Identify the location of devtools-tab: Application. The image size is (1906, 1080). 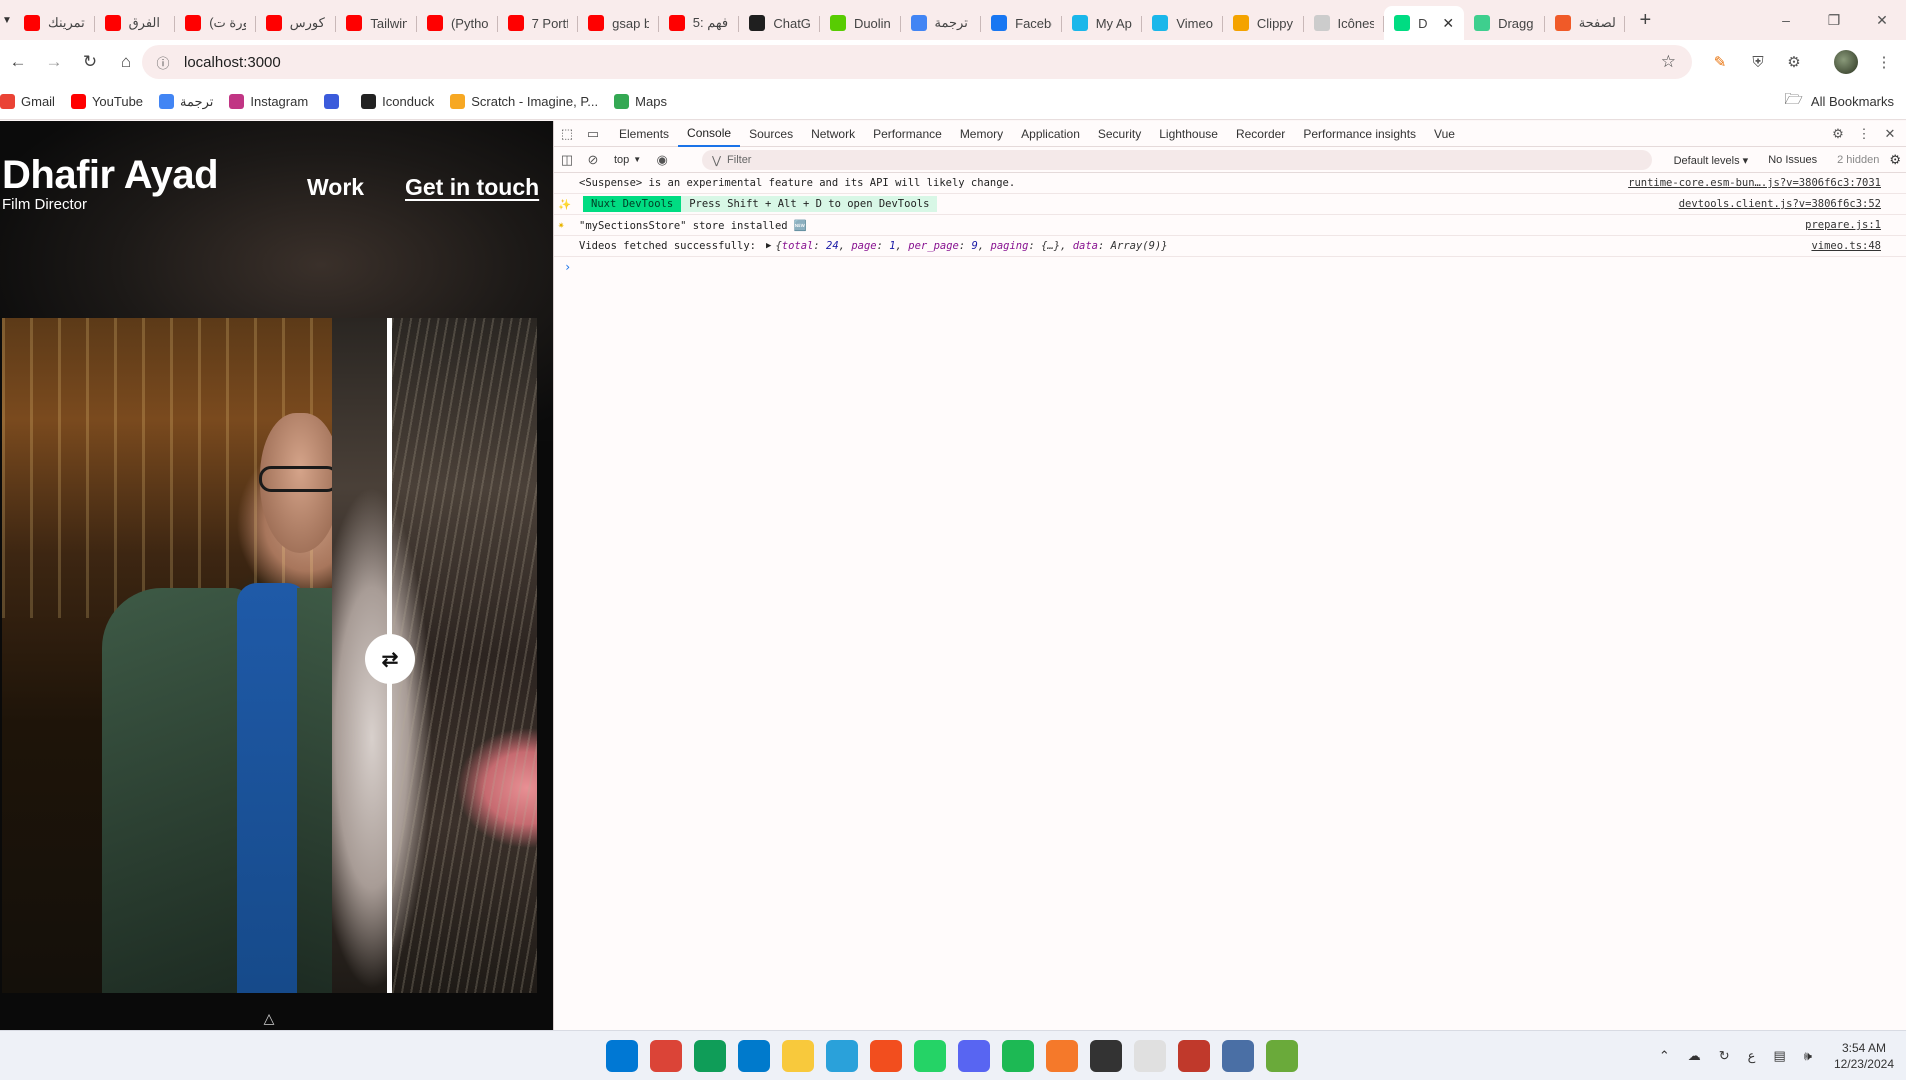
(1050, 134).